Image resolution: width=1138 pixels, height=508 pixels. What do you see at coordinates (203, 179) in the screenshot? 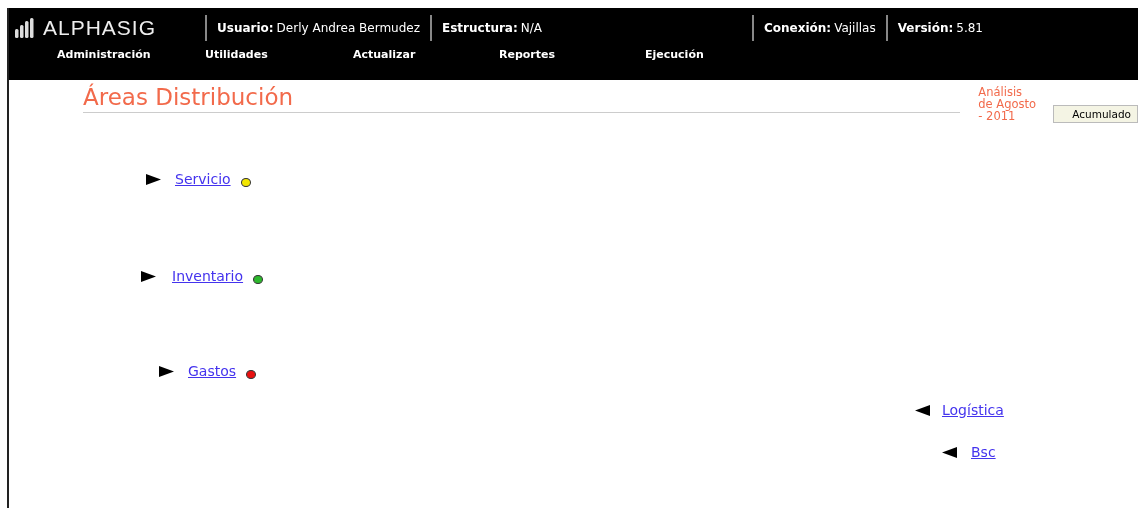
I see `area-link: Servicio` at bounding box center [203, 179].